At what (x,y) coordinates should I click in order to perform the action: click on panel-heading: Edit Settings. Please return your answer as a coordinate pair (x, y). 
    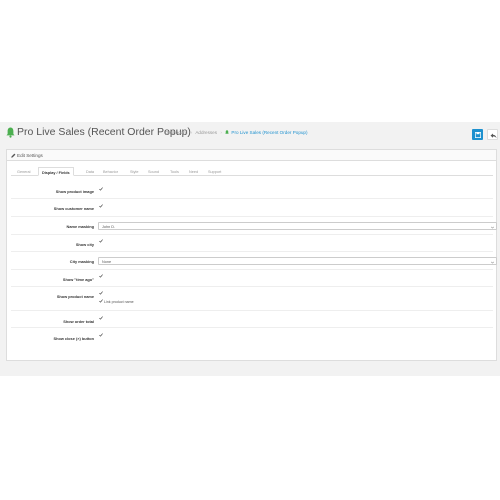
    Looking at the image, I should click on (251, 155).